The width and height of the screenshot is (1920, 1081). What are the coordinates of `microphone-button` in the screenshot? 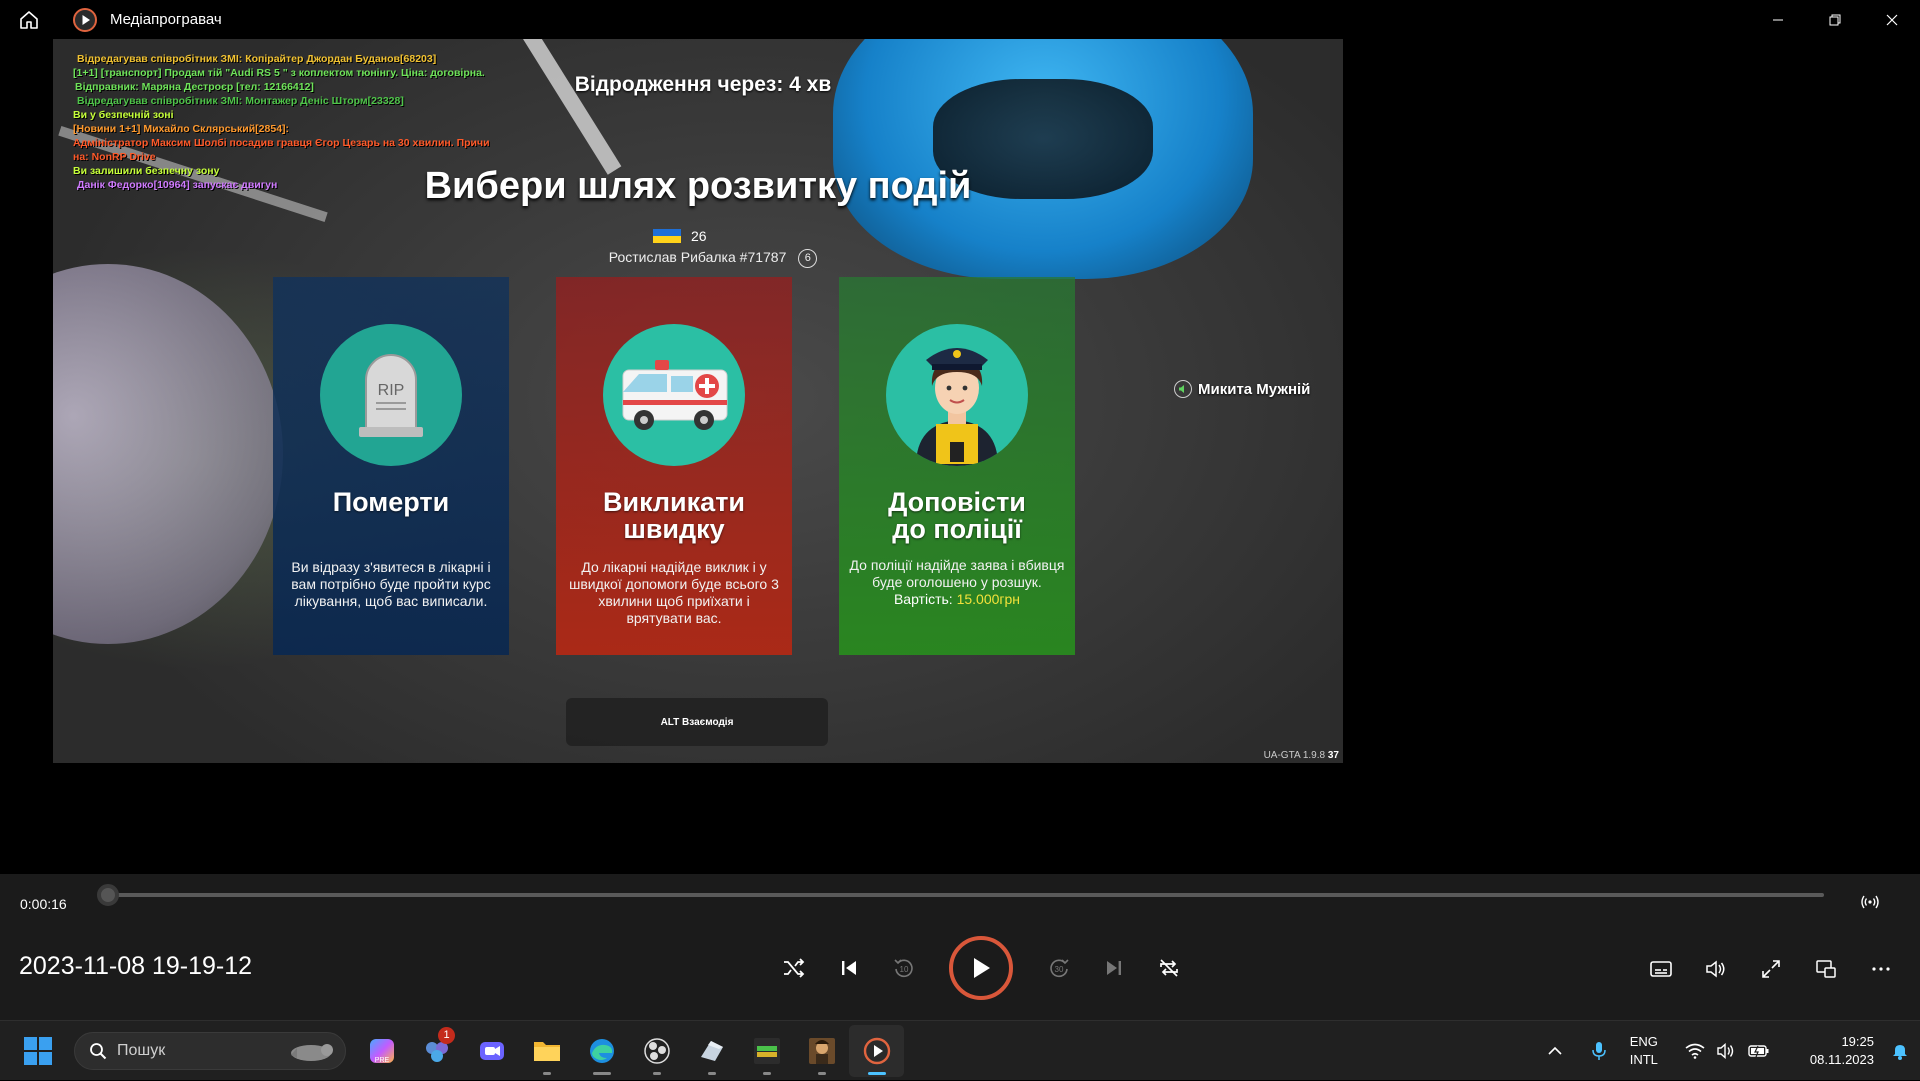 It's located at (1599, 1051).